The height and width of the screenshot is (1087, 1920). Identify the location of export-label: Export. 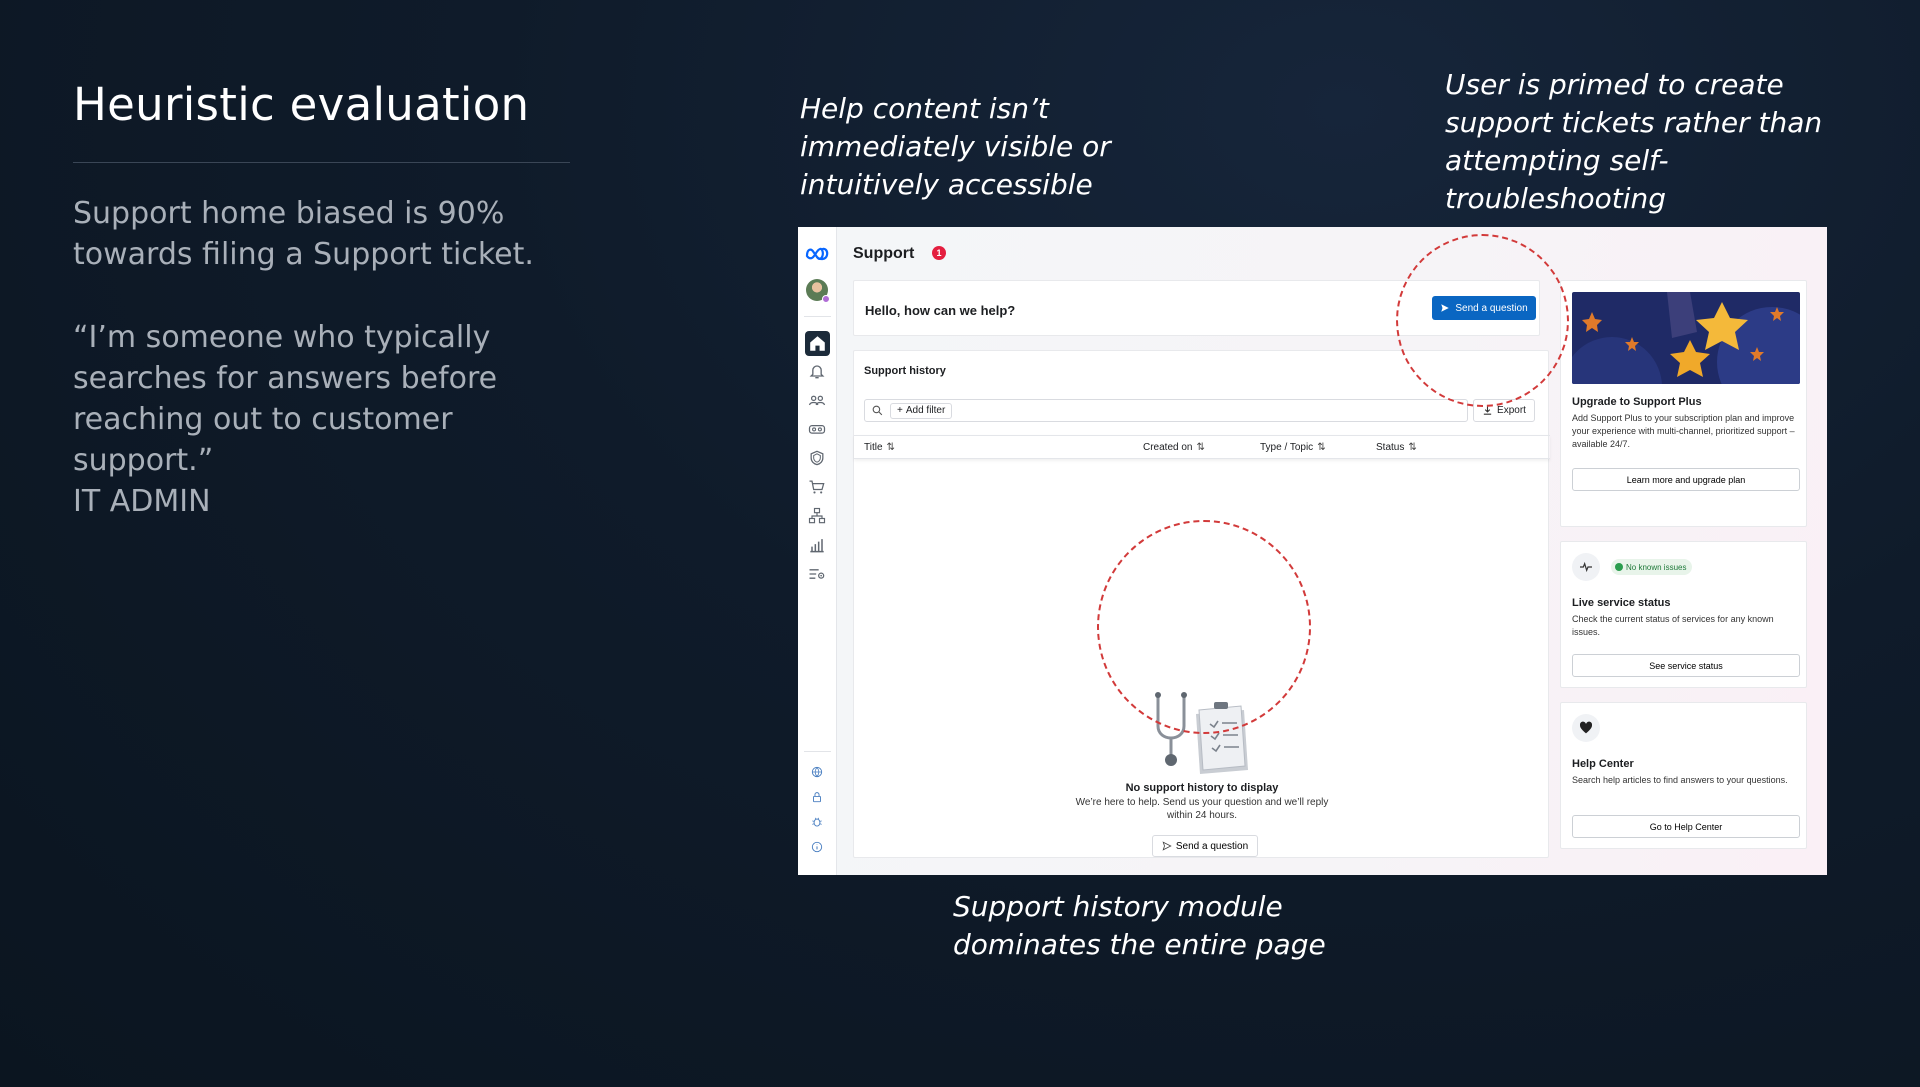
(1511, 410).